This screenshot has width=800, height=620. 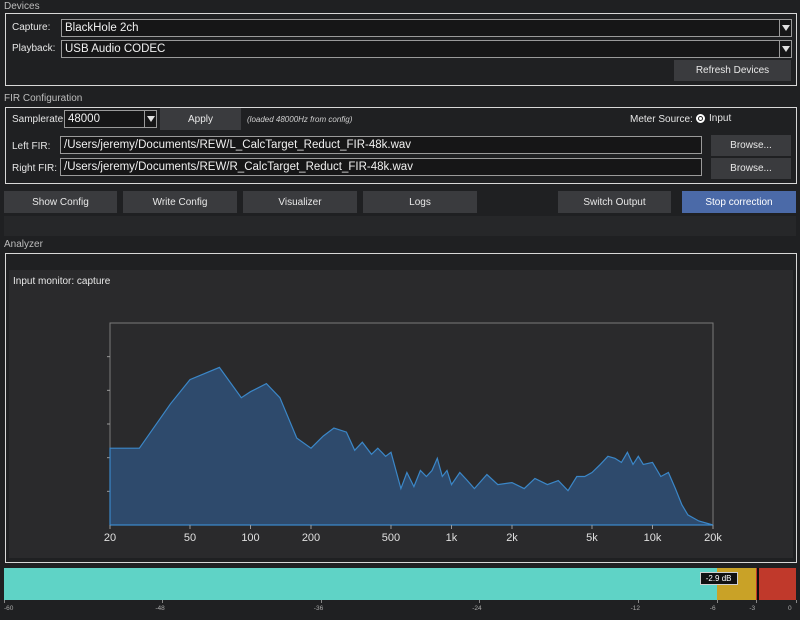 I want to click on x-tick-label: 50, so click(x=190, y=538).